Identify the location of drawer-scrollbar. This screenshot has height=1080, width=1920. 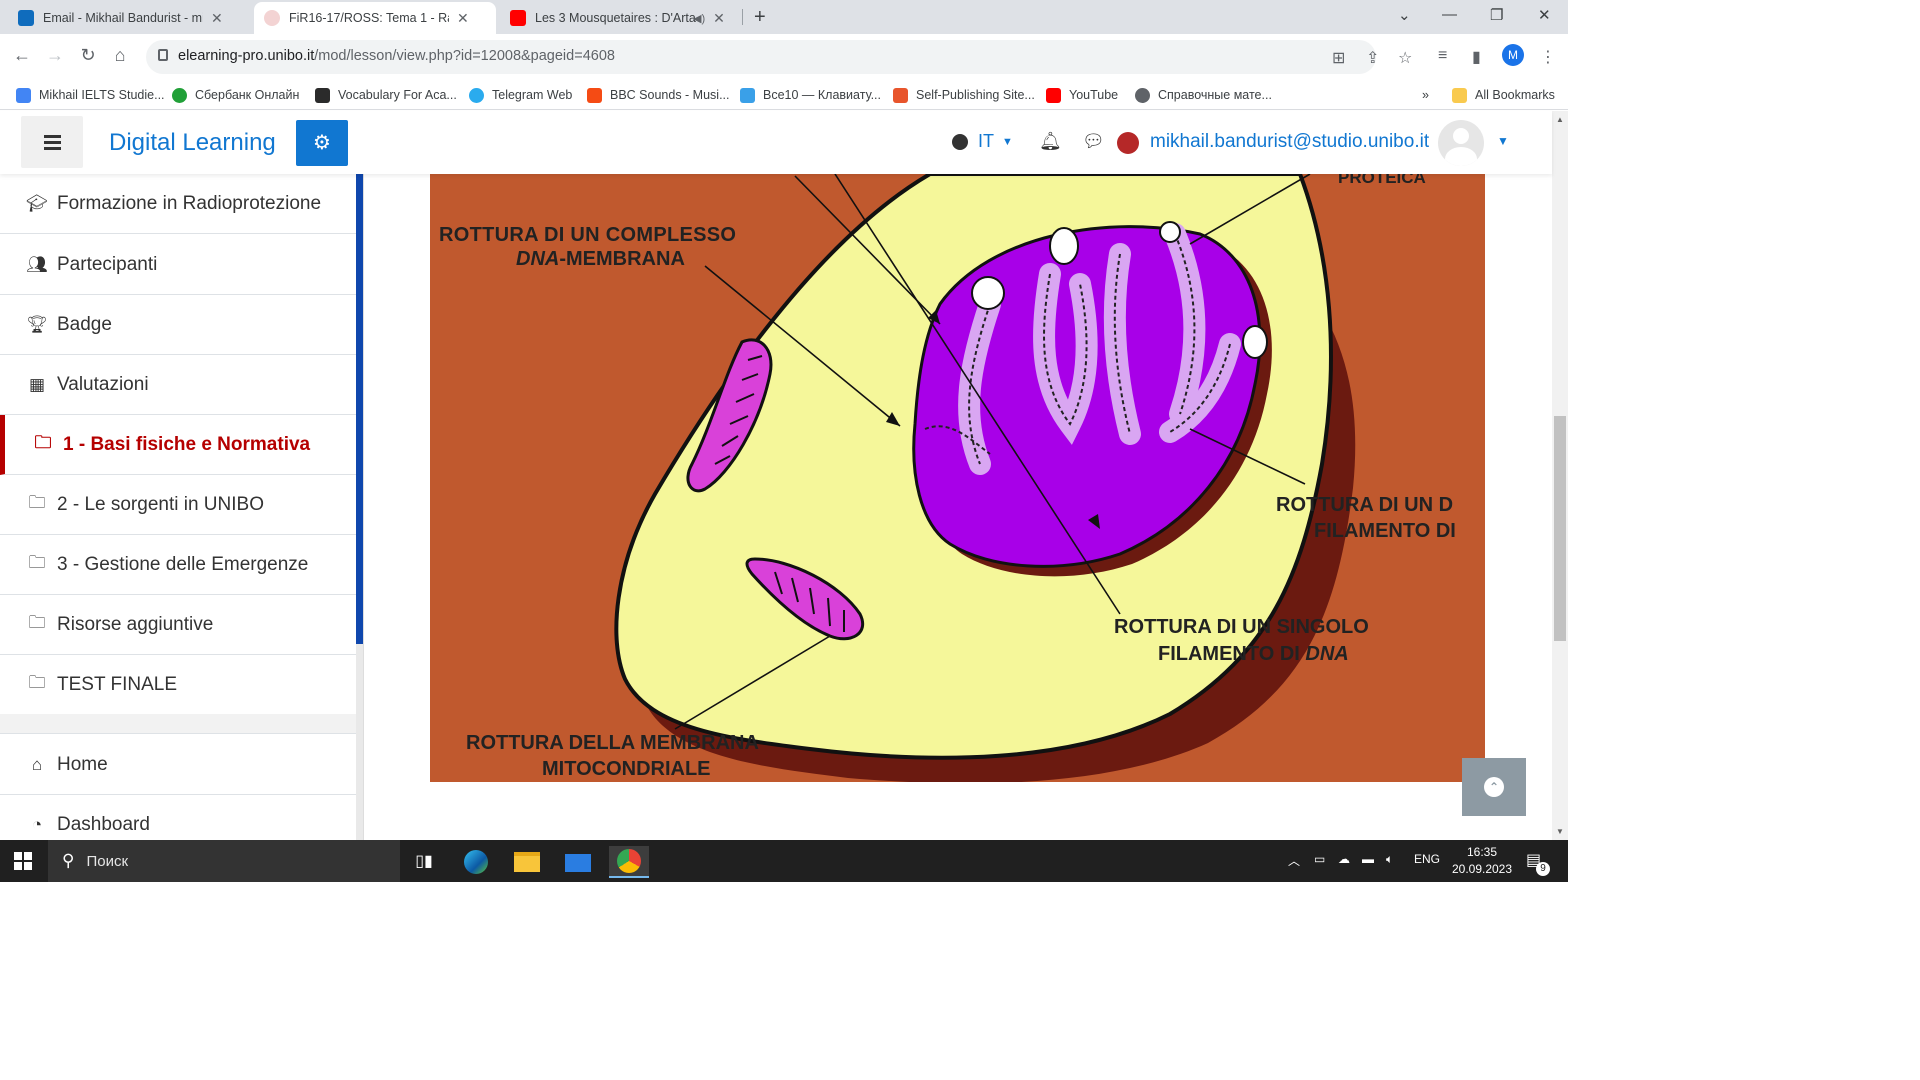
(359, 507).